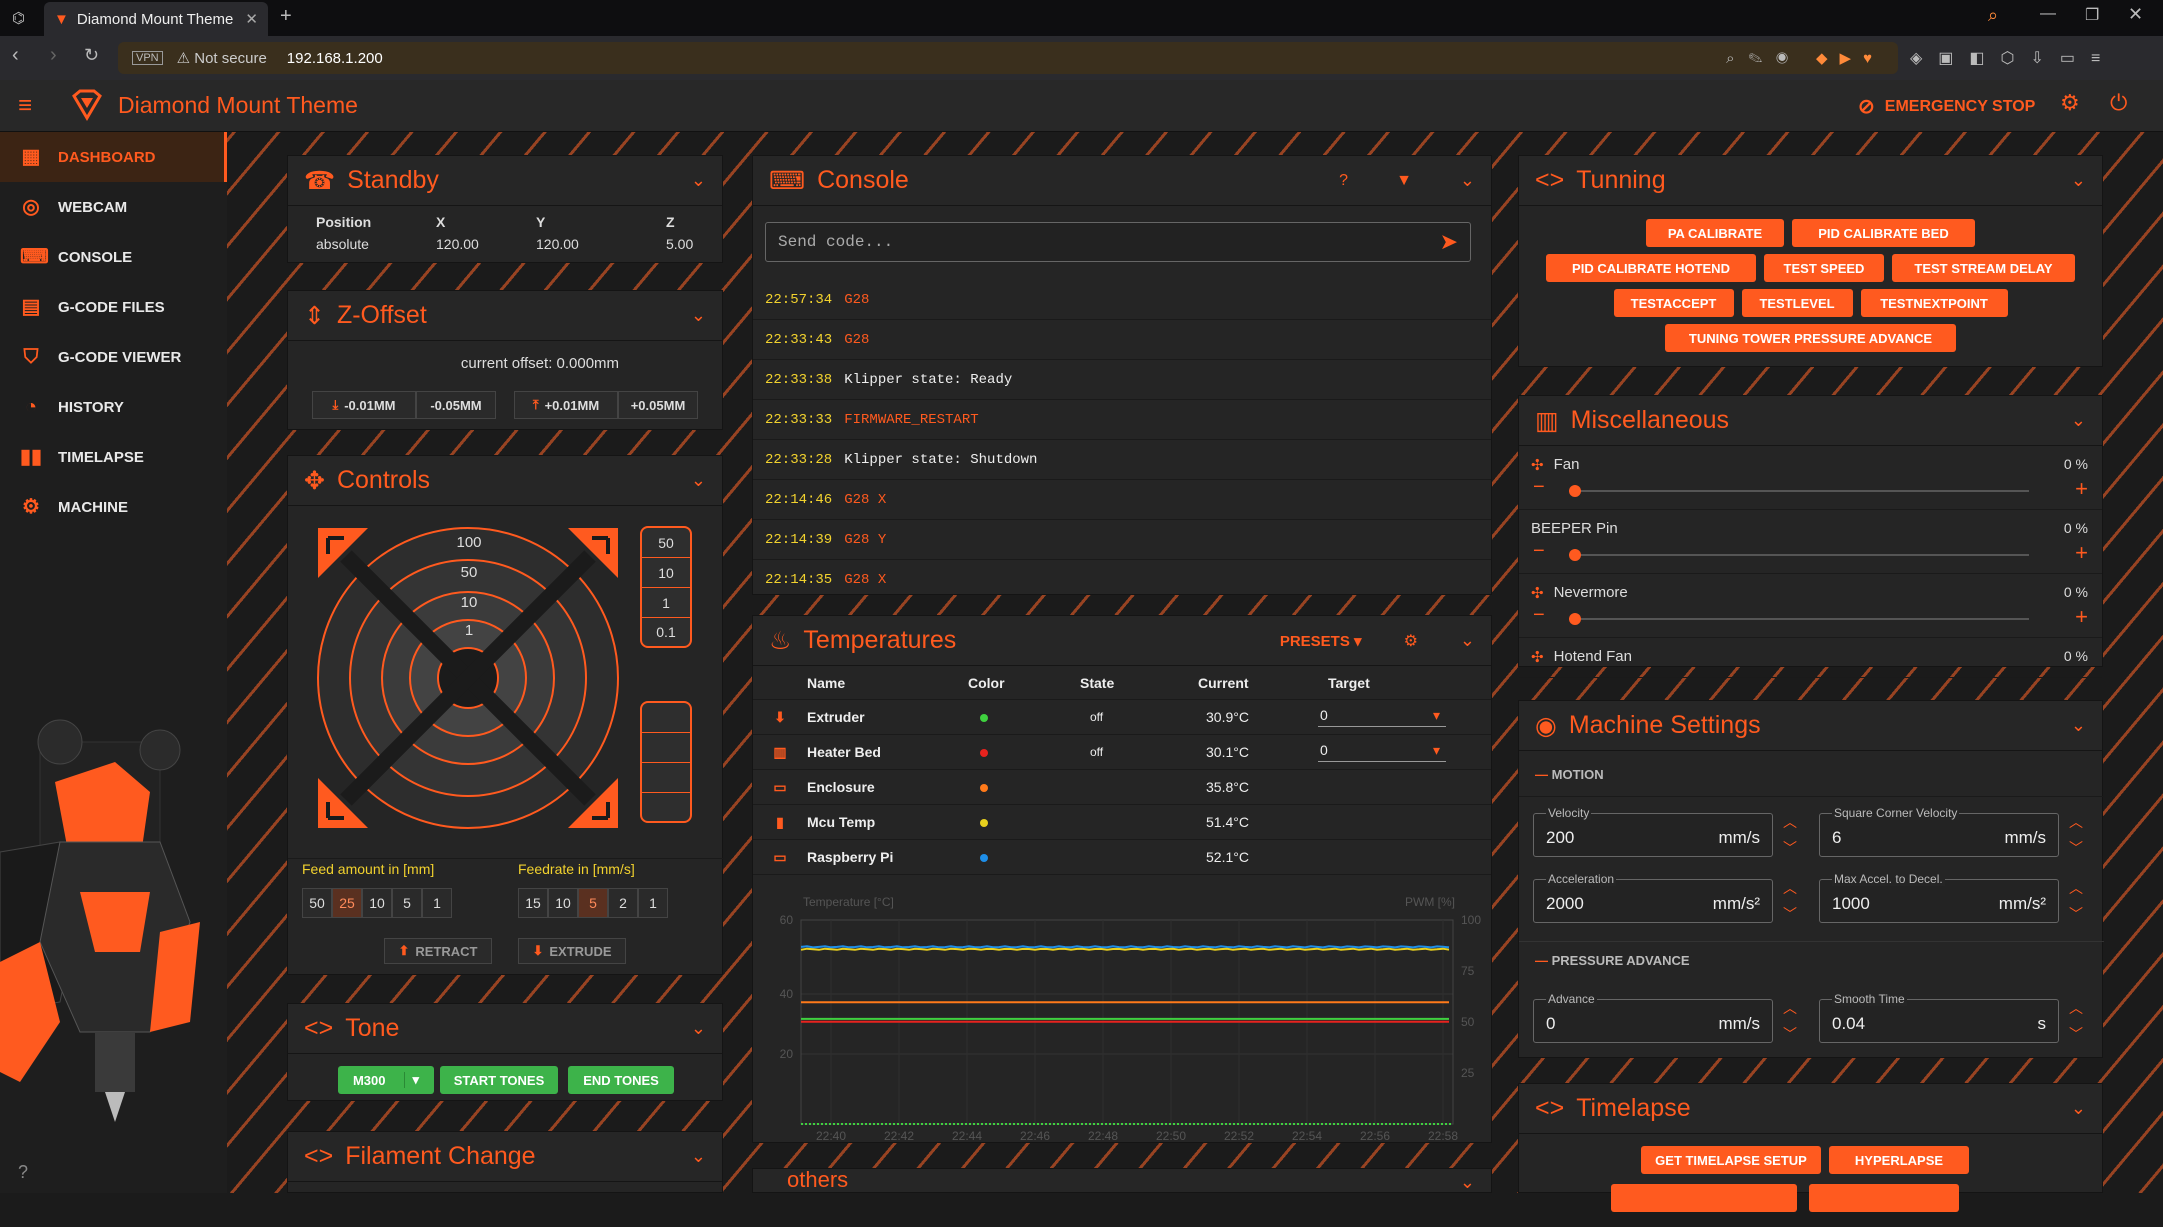  I want to click on get-timelapse-setup-button: GET TIMELAPSE SETUP, so click(1731, 1160).